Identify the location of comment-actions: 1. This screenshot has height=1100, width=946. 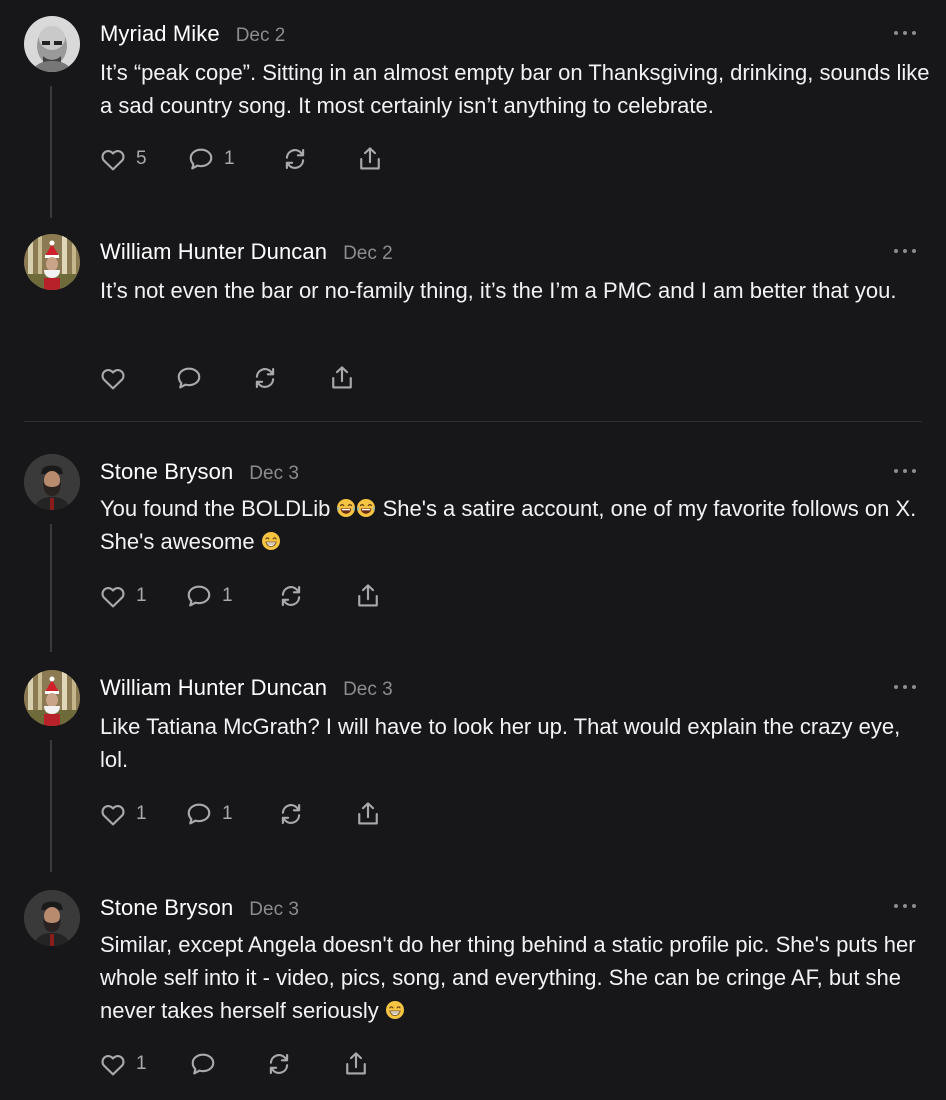
(248, 1064).